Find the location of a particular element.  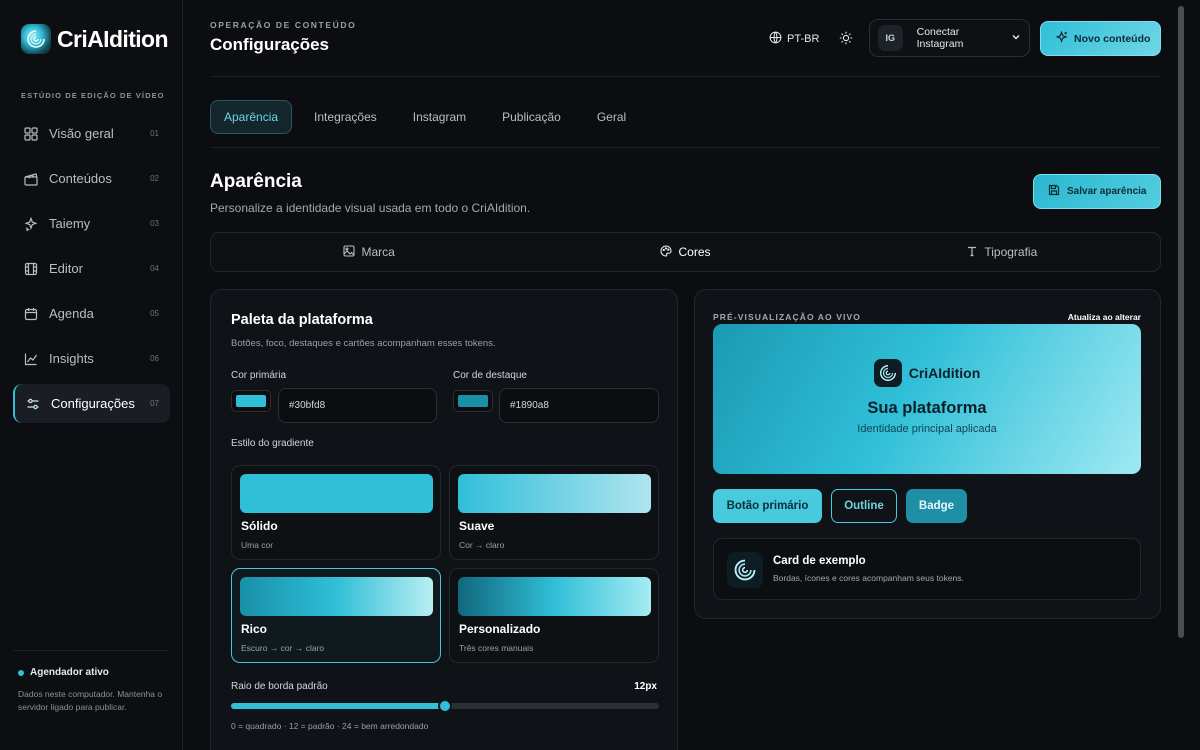

preview-primary-button: Botão primário is located at coordinates (767, 506).